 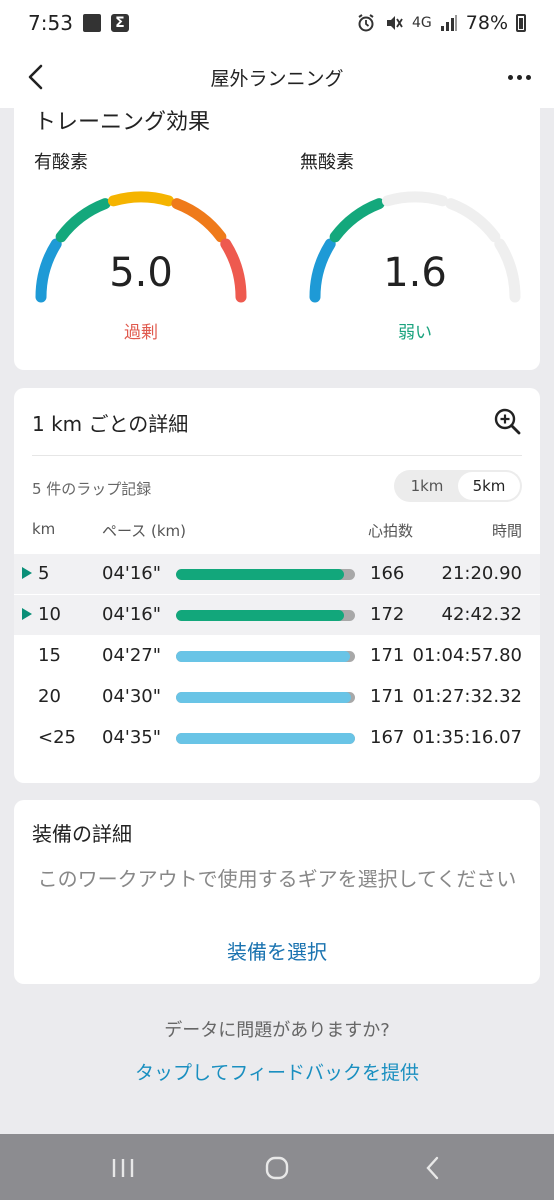 I want to click on home-icon, so click(x=277, y=1168).